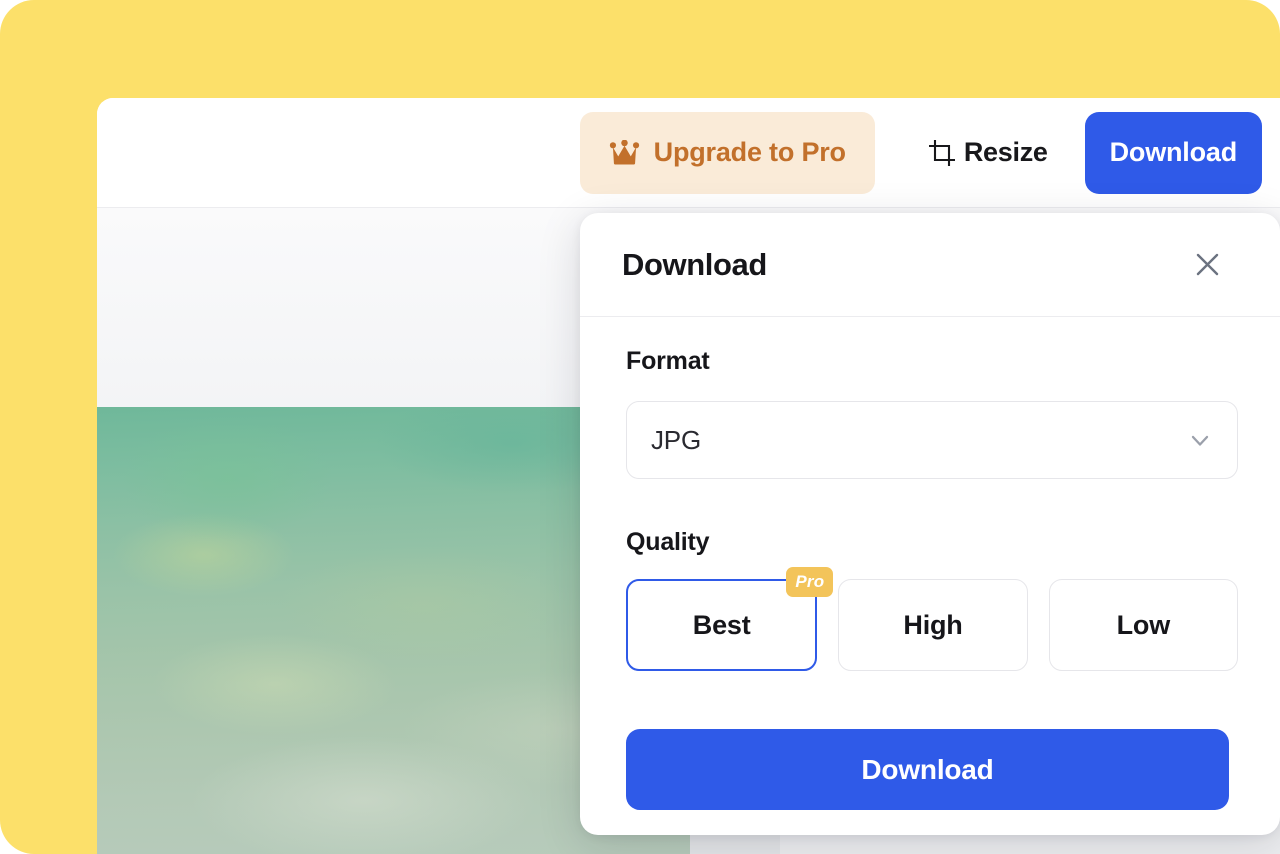  I want to click on quality-option-high: High, so click(933, 625).